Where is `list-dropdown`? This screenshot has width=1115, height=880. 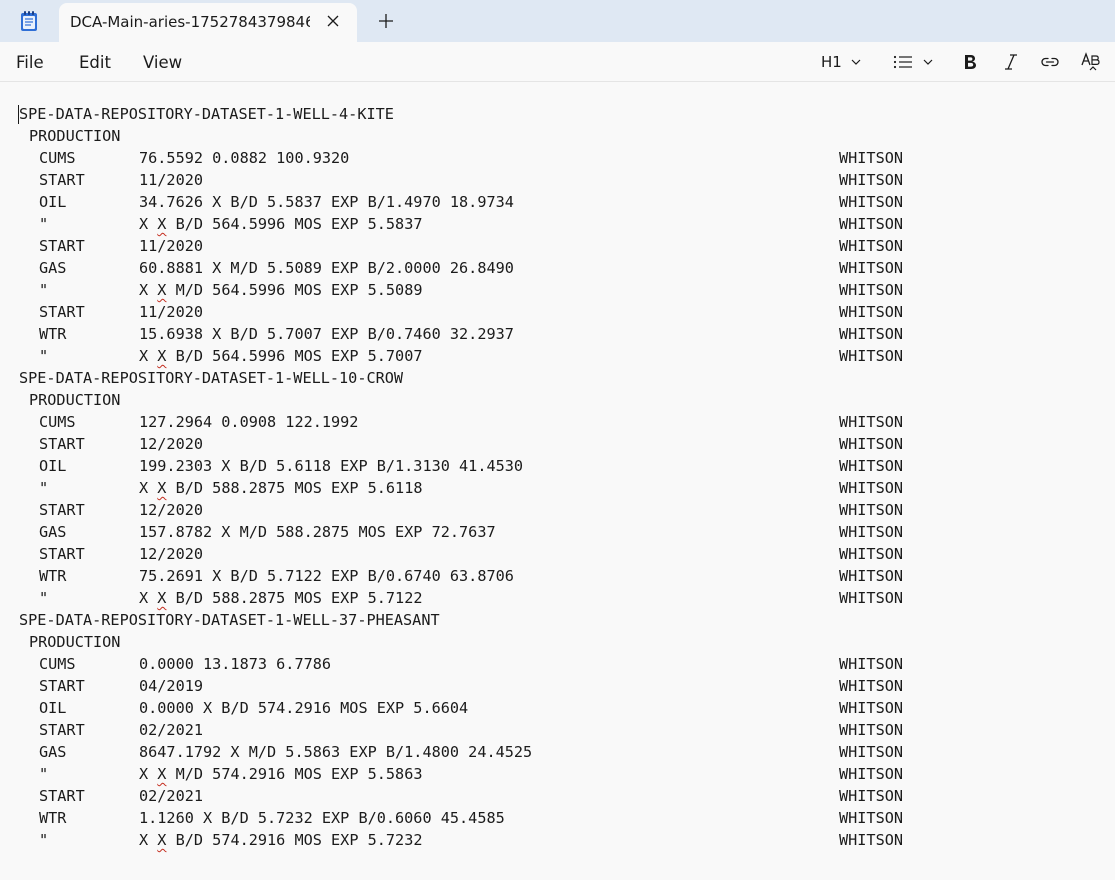 list-dropdown is located at coordinates (913, 62).